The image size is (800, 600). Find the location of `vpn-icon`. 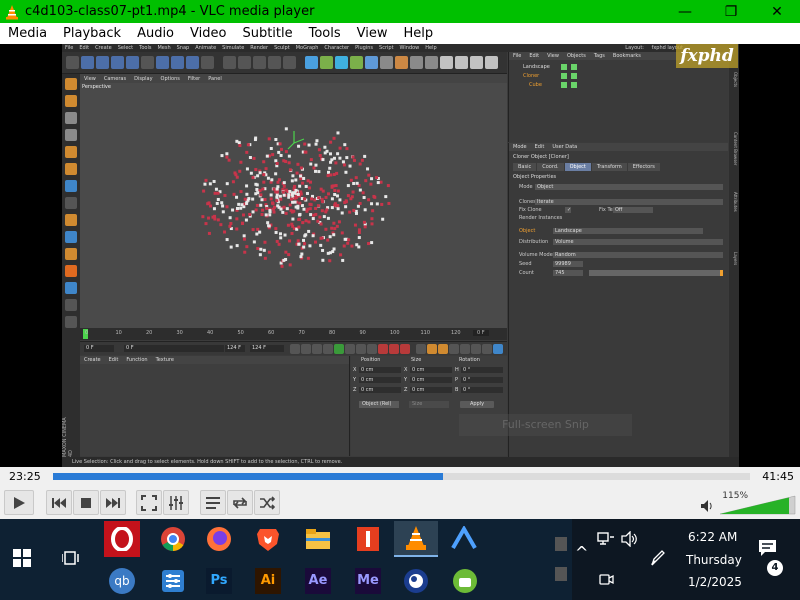

vpn-icon is located at coordinates (464, 539).